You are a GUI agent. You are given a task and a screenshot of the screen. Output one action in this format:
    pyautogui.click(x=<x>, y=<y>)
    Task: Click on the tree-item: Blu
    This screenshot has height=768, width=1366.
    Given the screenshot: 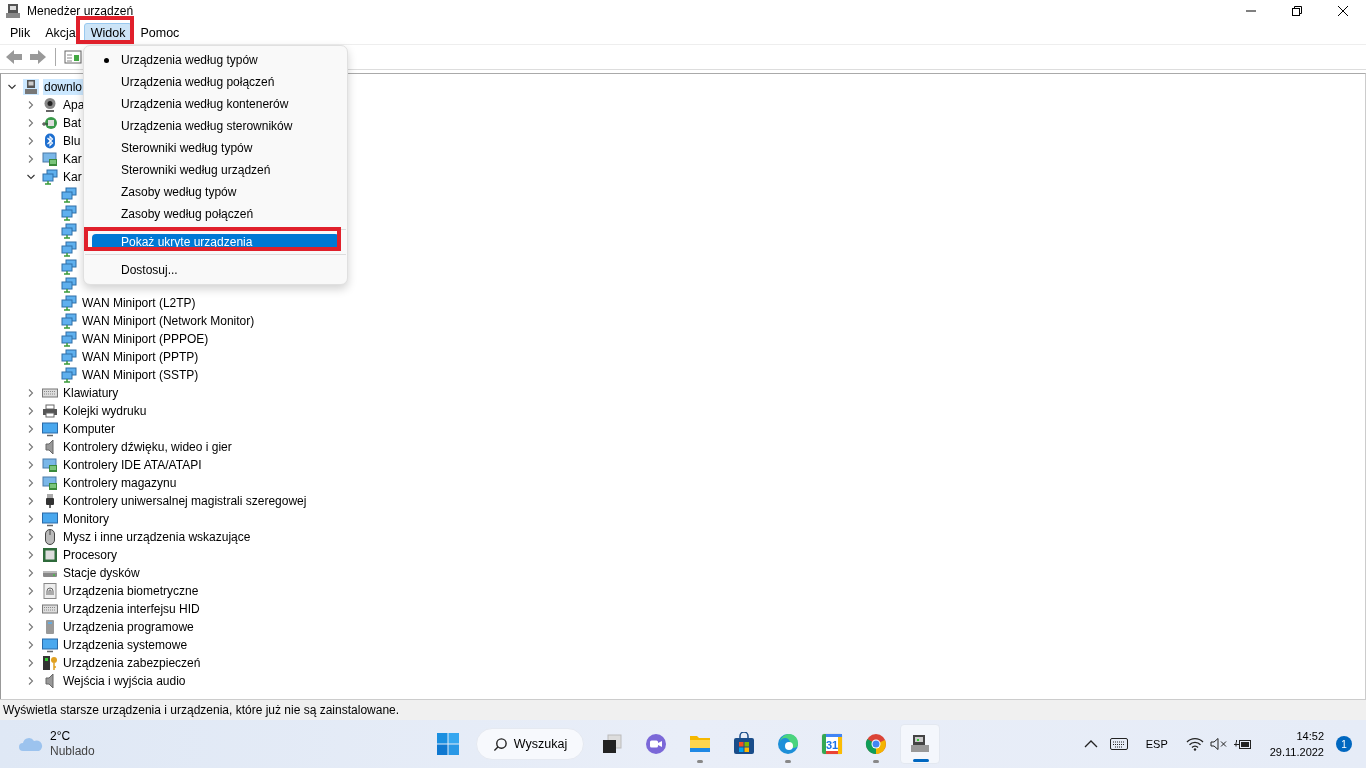 What is the action you would take?
    pyautogui.click(x=72, y=141)
    